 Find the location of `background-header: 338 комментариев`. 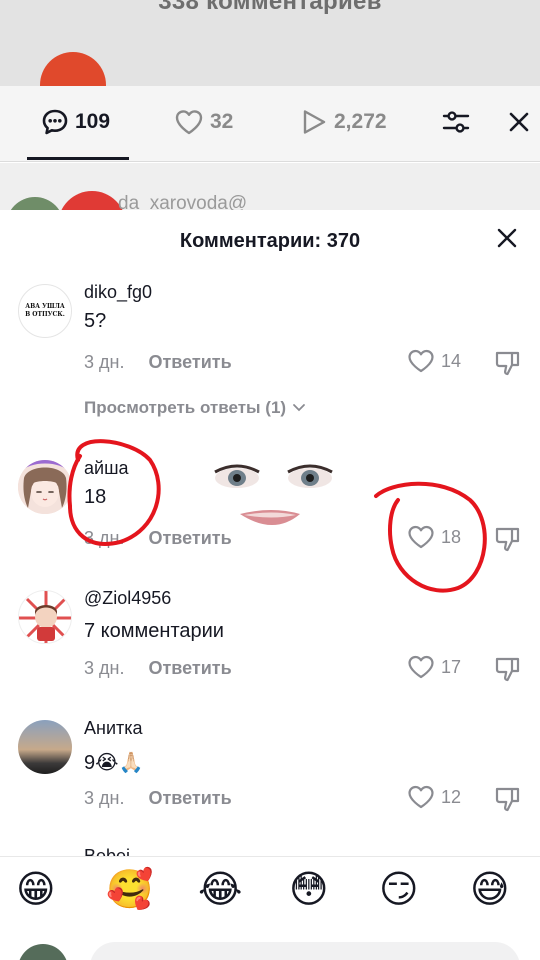

background-header: 338 комментариев is located at coordinates (270, 43).